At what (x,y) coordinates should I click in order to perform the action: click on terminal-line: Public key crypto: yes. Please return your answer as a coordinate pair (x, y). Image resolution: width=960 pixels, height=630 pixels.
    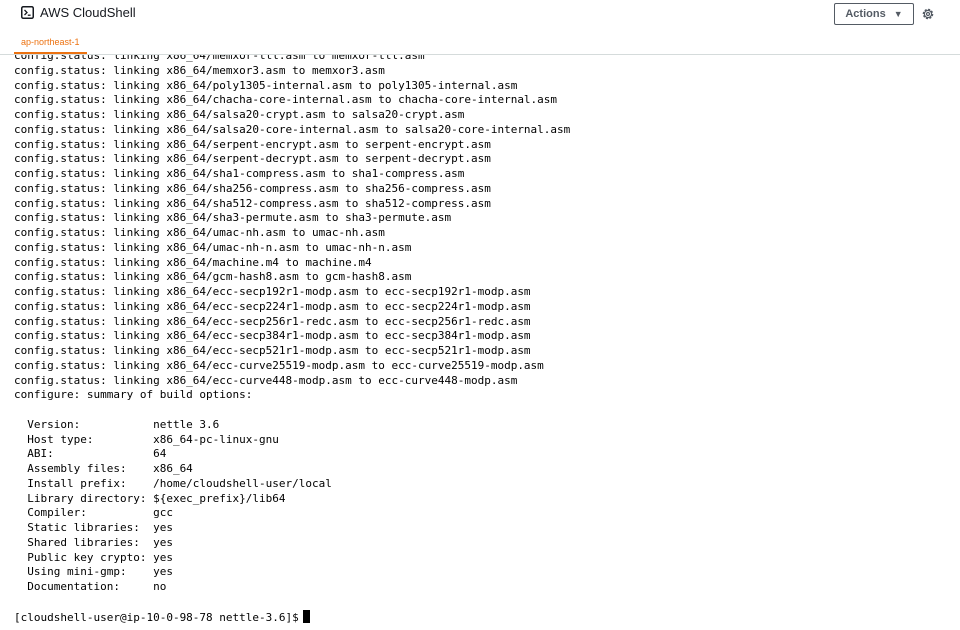
    Looking at the image, I should click on (93, 557).